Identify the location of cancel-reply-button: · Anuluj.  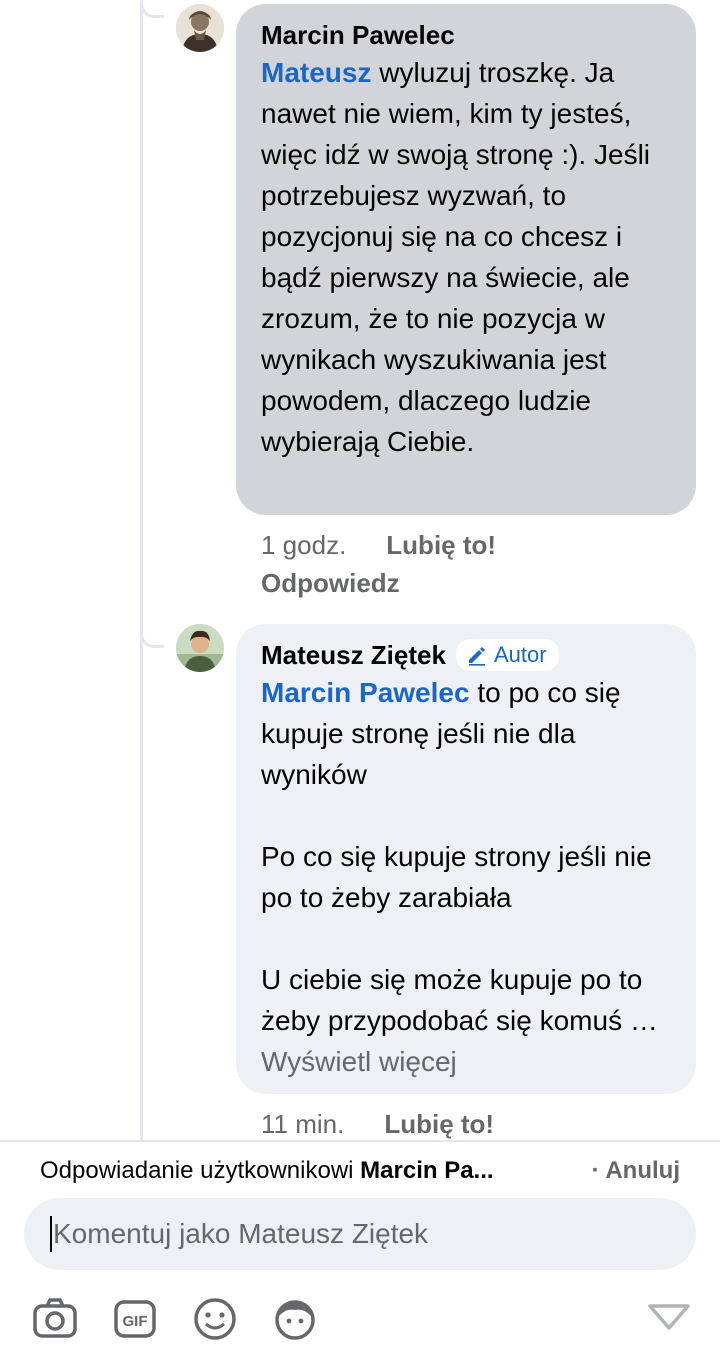
(636, 1171).